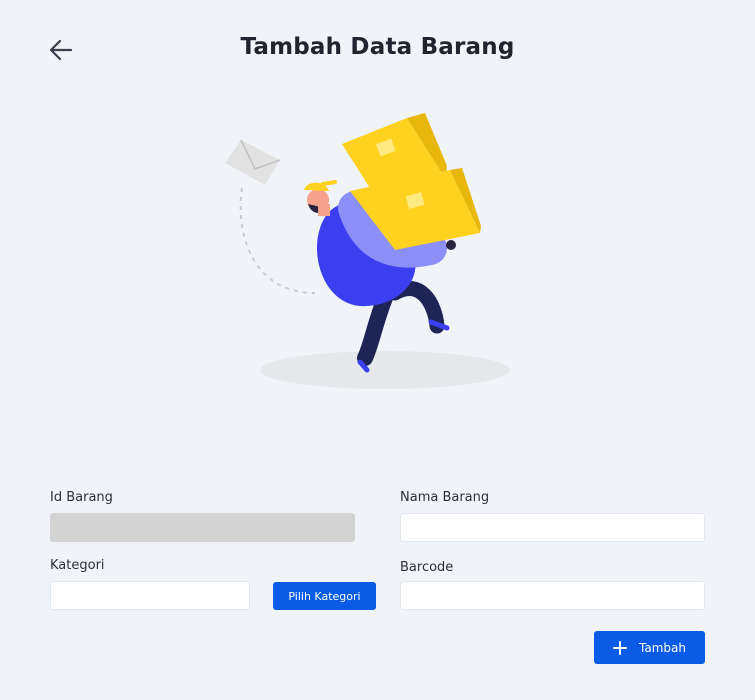 This screenshot has width=755, height=700. Describe the element at coordinates (385, 370) in the screenshot. I see `ground-shadow` at that location.